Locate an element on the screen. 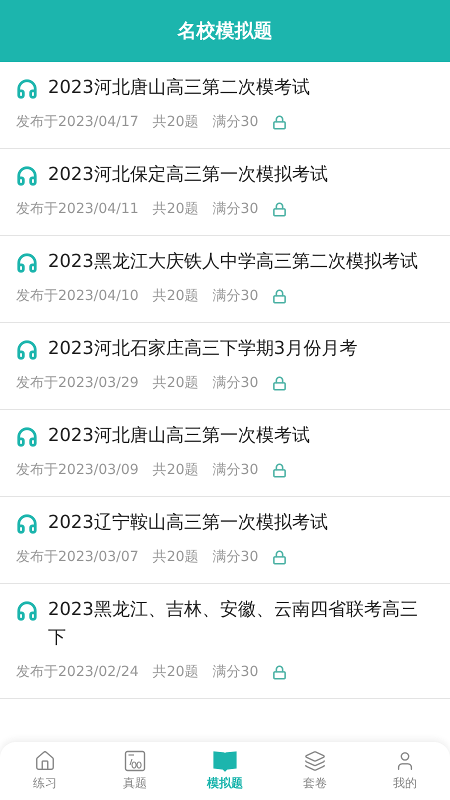  exam-title: 2023河北石家庄高三下学期3月份月考 is located at coordinates (203, 349).